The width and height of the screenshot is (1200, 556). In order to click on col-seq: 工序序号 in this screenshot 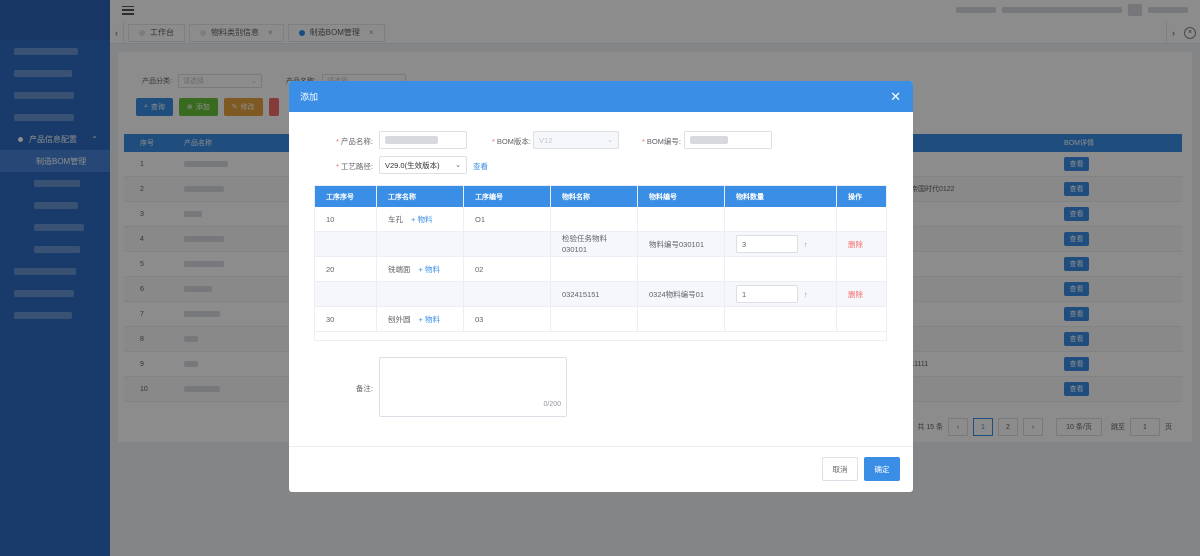, I will do `click(346, 196)`.